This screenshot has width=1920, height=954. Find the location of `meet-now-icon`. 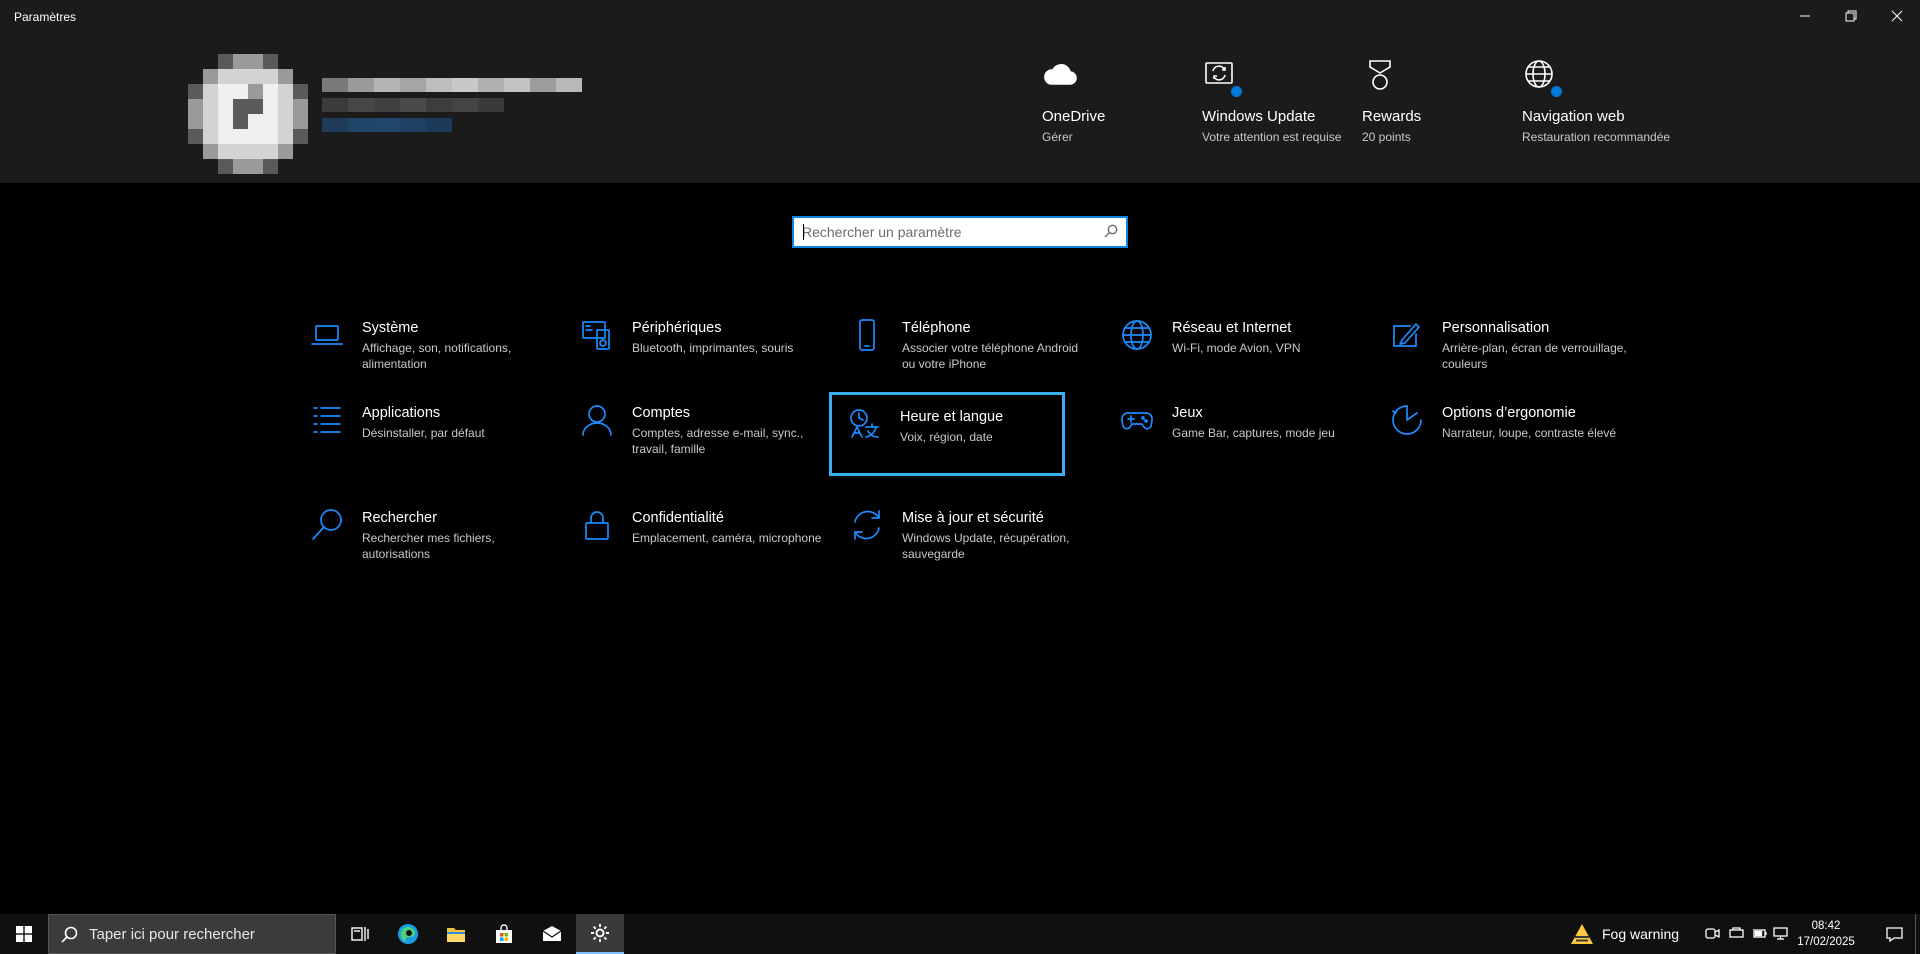

meet-now-icon is located at coordinates (1713, 934).